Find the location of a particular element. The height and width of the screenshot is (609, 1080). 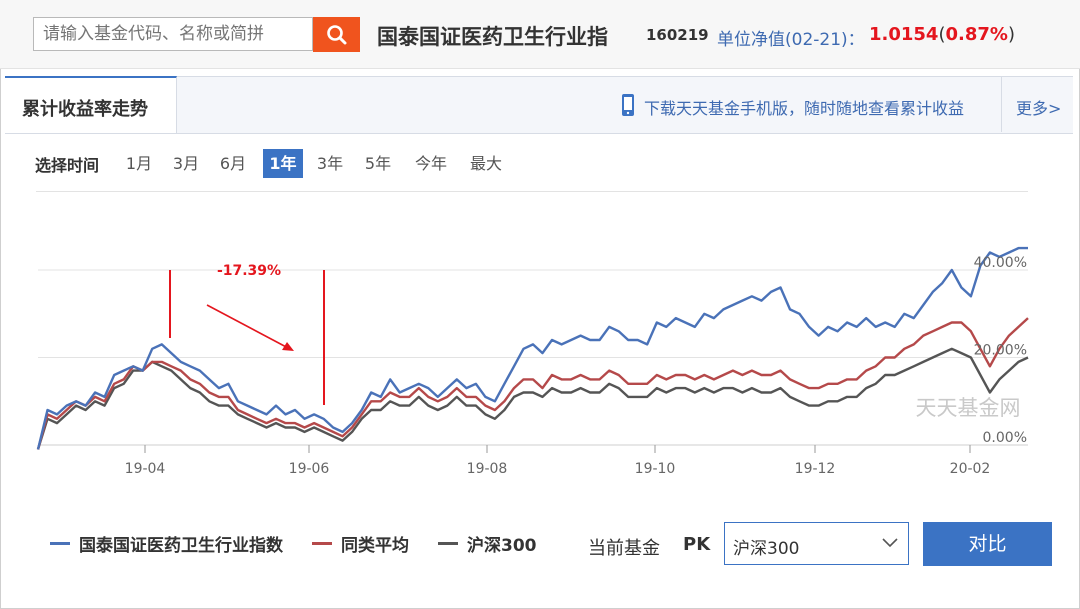

app-download-link: 下载天天基金手机版，随时随地查看累计收益 is located at coordinates (804, 107).